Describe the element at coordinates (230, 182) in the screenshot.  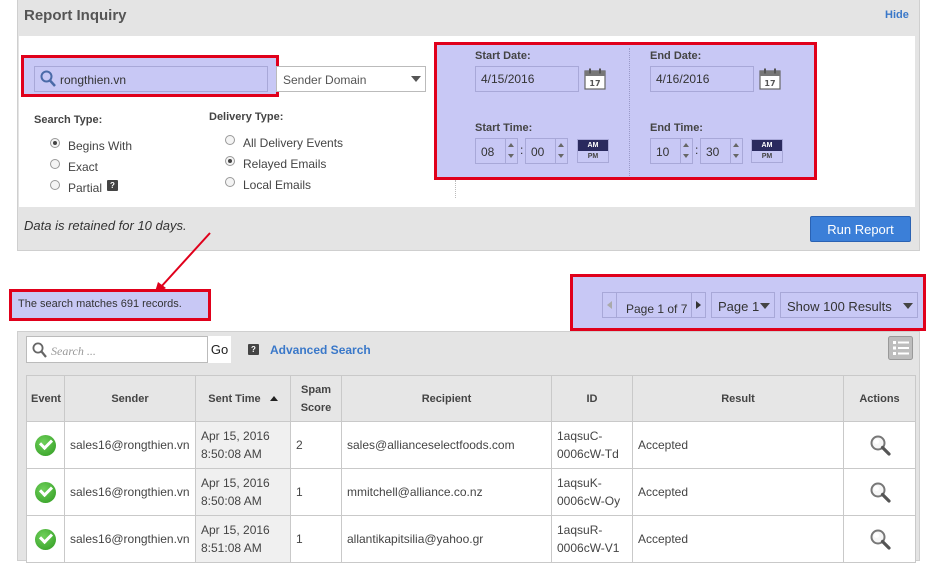
I see `radio-local` at that location.